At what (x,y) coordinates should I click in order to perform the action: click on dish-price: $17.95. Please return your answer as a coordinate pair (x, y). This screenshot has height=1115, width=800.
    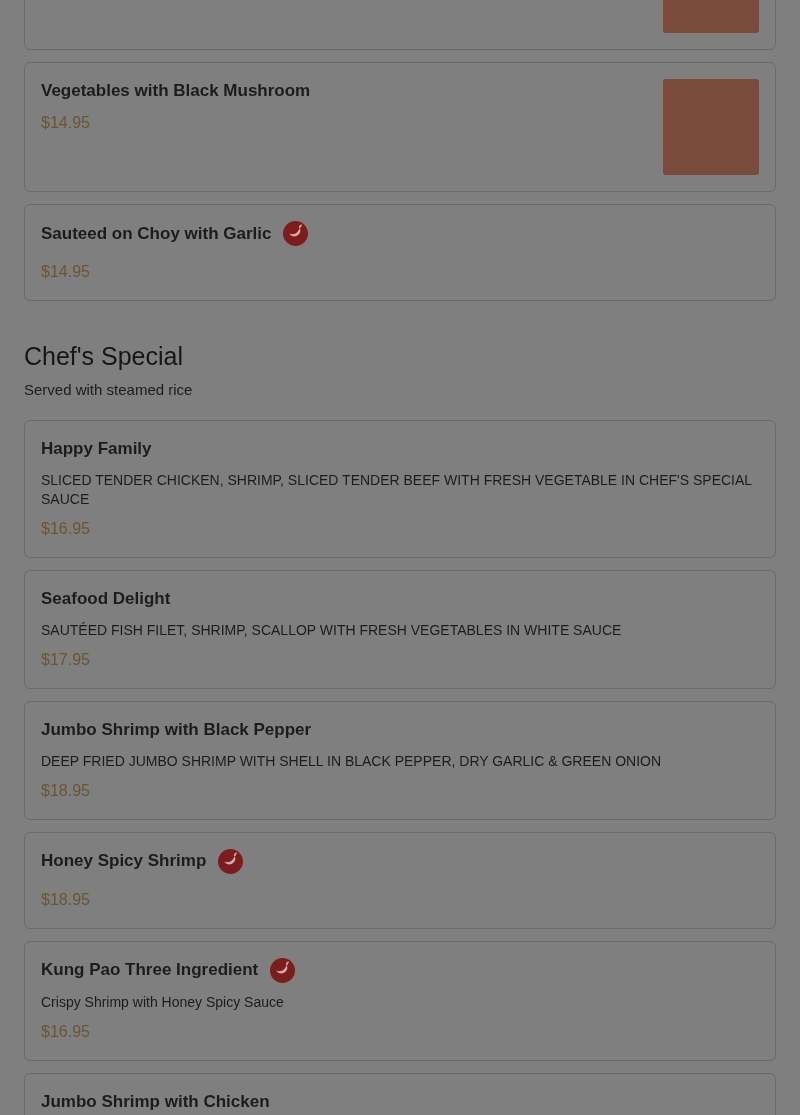
    Looking at the image, I should click on (66, 659).